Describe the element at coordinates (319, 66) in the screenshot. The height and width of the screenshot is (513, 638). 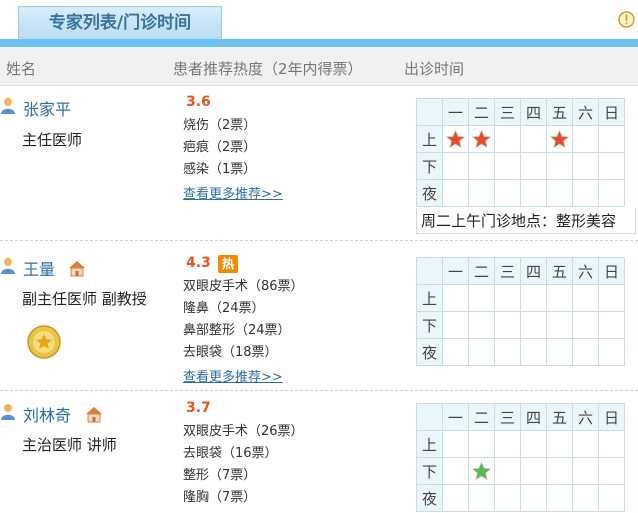
I see `column-header-row: 姓名 患者推荐热度（2年内得票） 出诊时间` at that location.